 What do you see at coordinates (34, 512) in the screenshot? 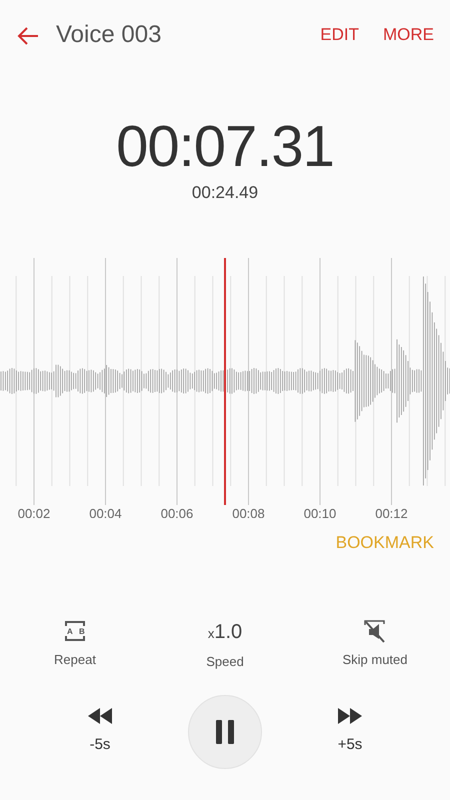
I see `time-label: 00:02` at bounding box center [34, 512].